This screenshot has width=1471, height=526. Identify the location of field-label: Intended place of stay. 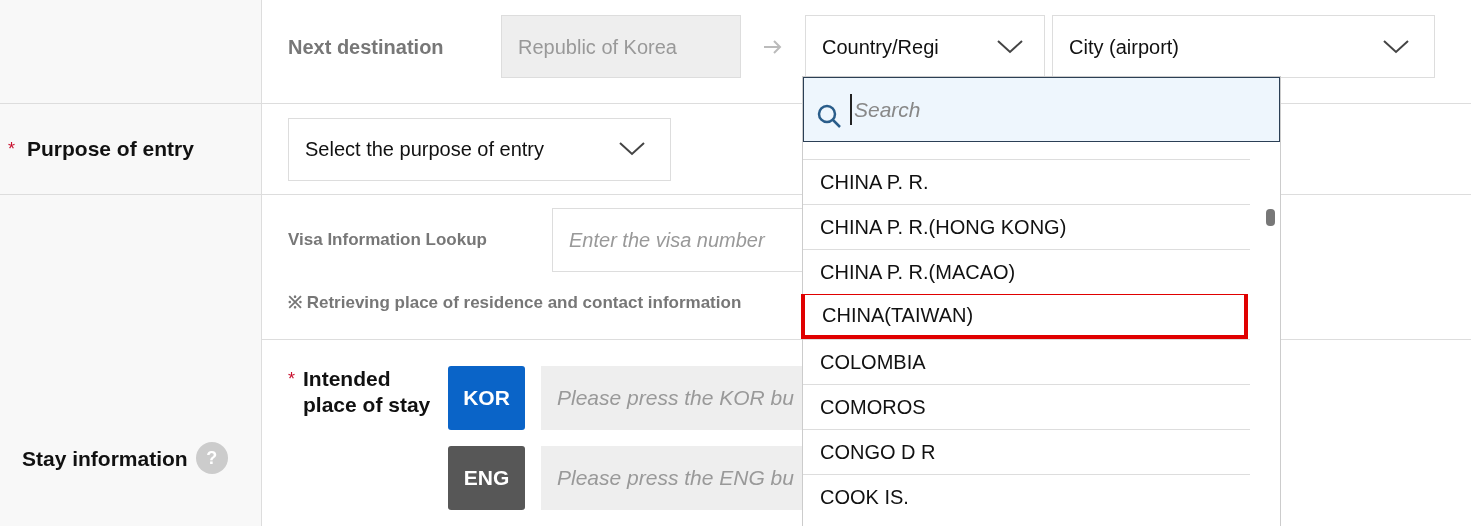
(367, 392).